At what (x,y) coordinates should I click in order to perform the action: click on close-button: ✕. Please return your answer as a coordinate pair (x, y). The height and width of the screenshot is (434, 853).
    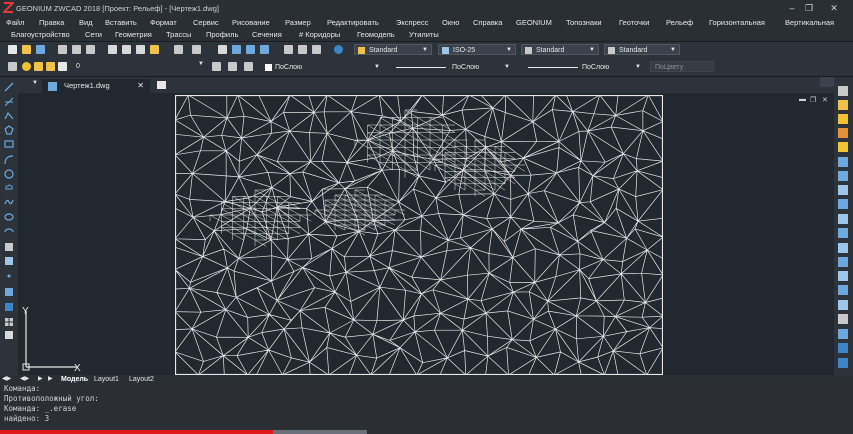
    Looking at the image, I should click on (834, 8).